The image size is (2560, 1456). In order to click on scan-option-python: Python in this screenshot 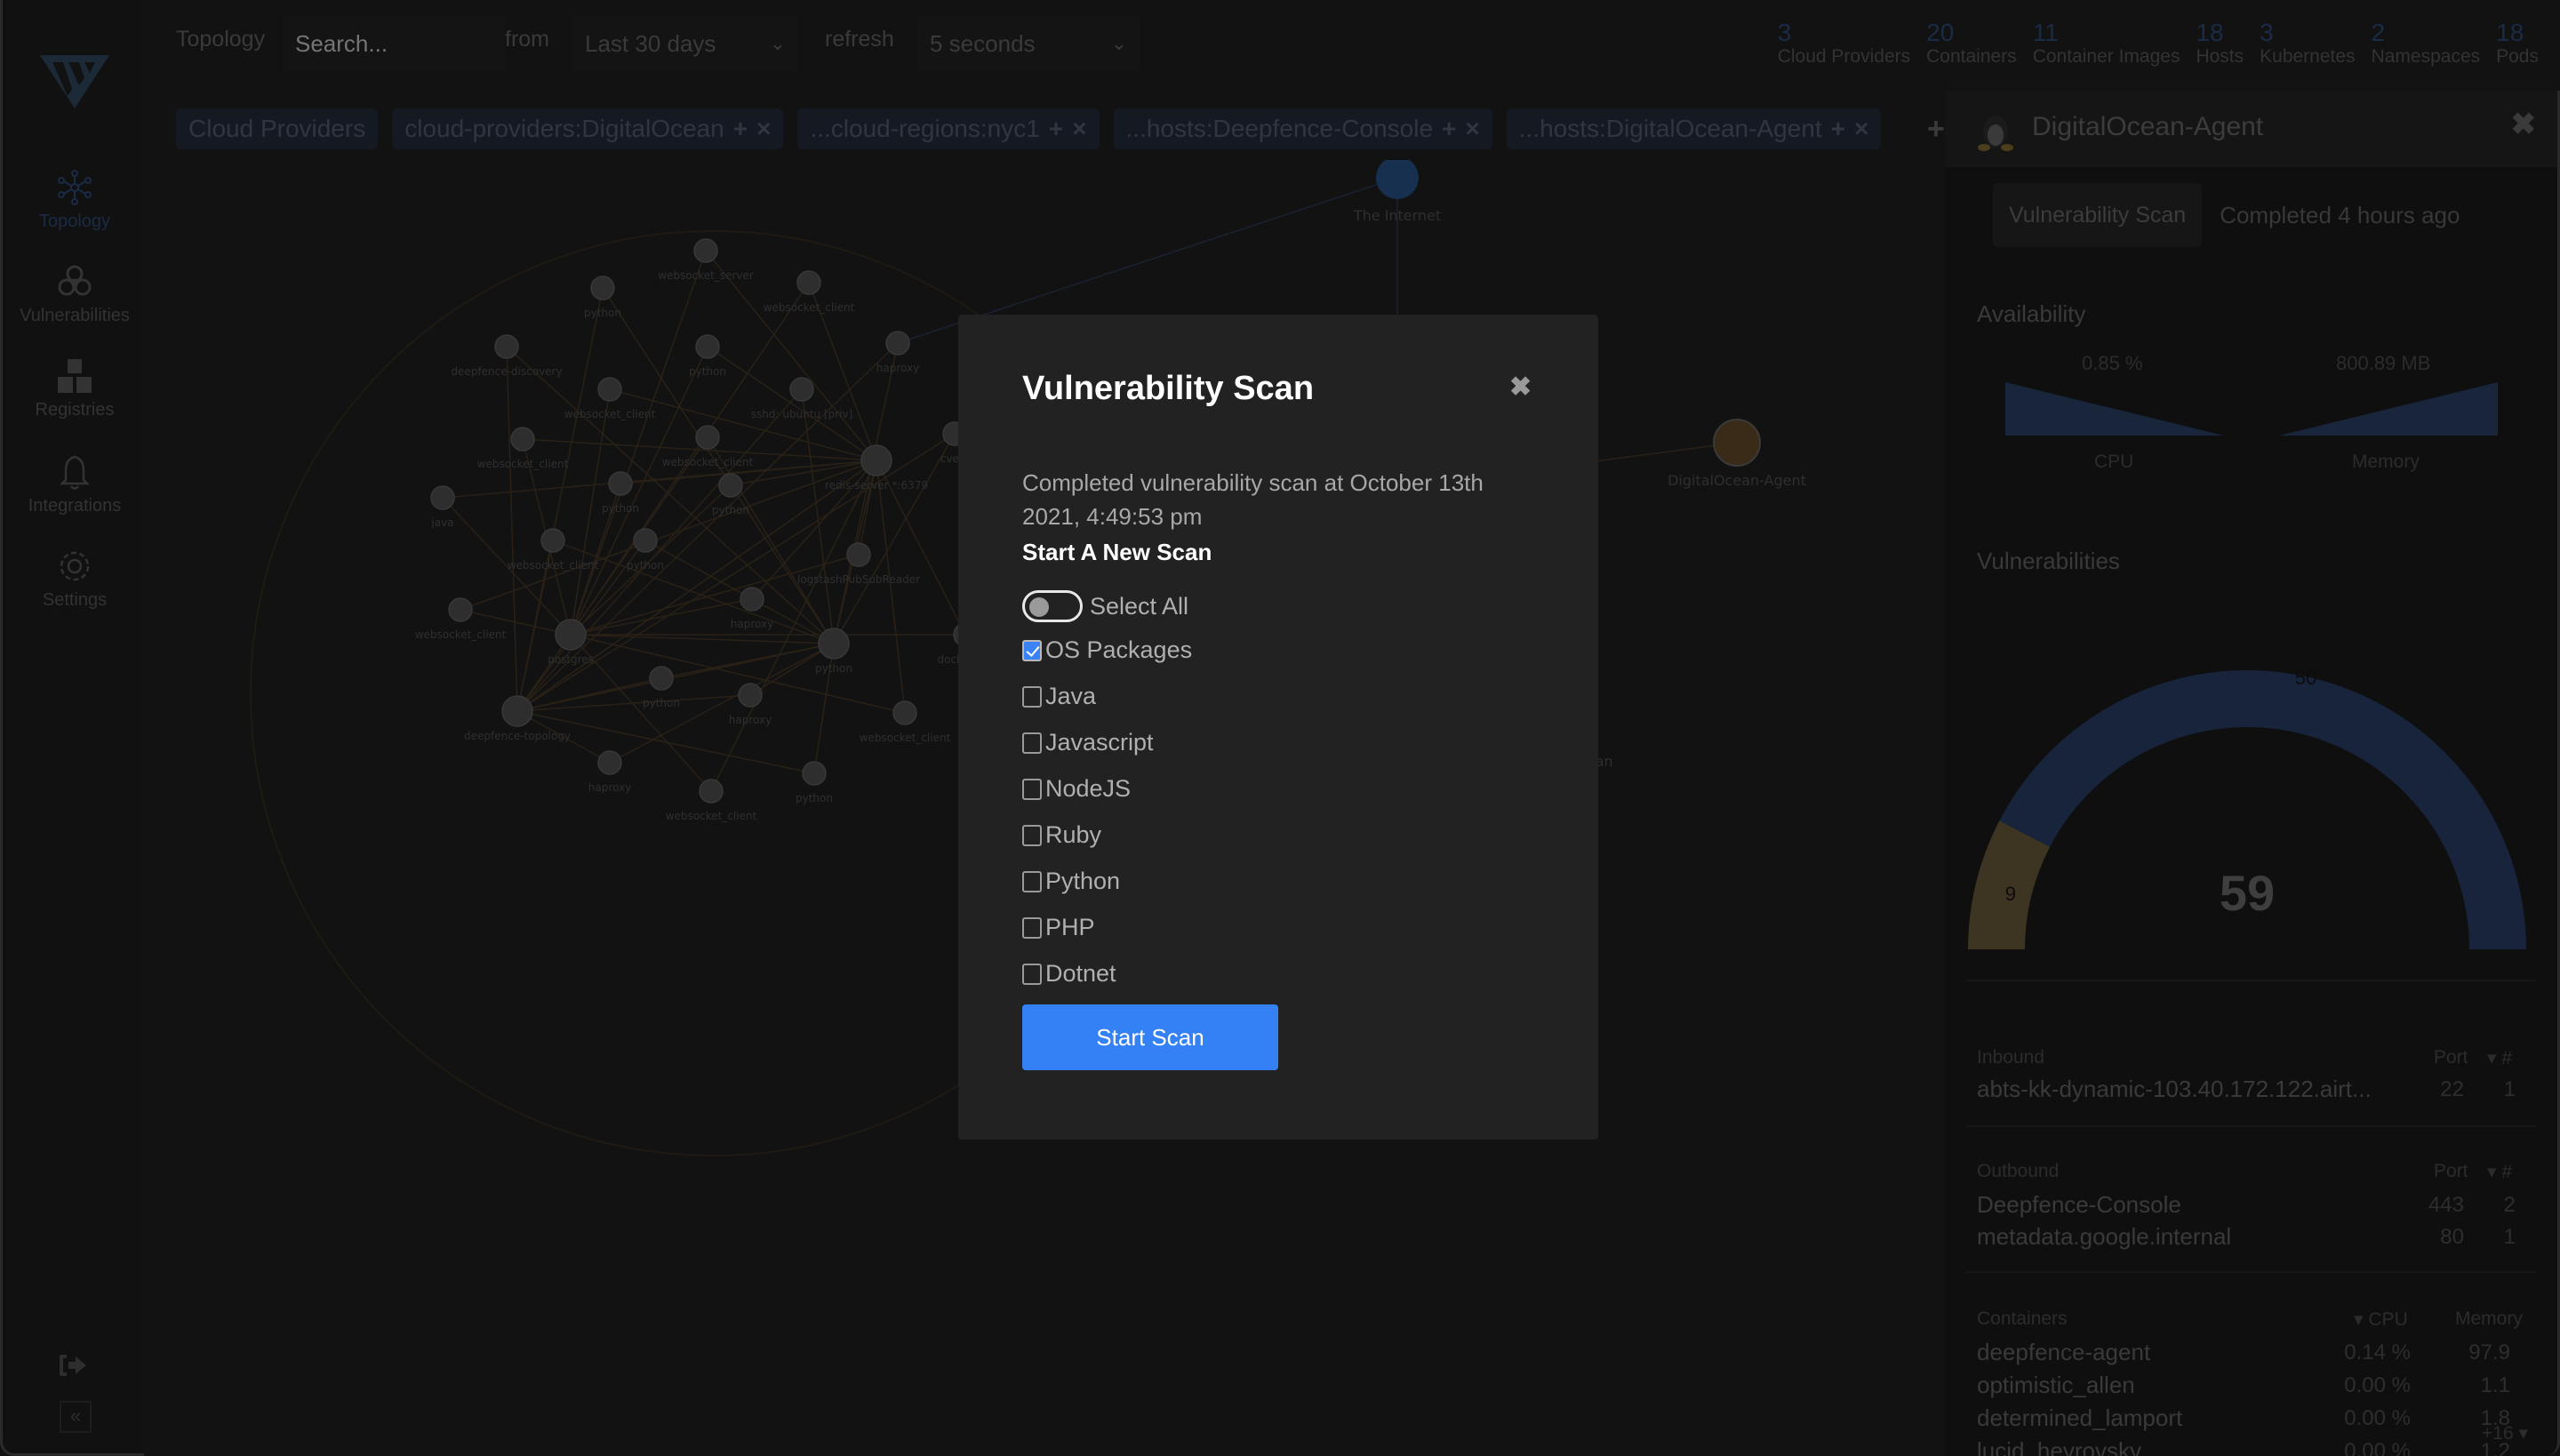, I will do `click(1071, 881)`.